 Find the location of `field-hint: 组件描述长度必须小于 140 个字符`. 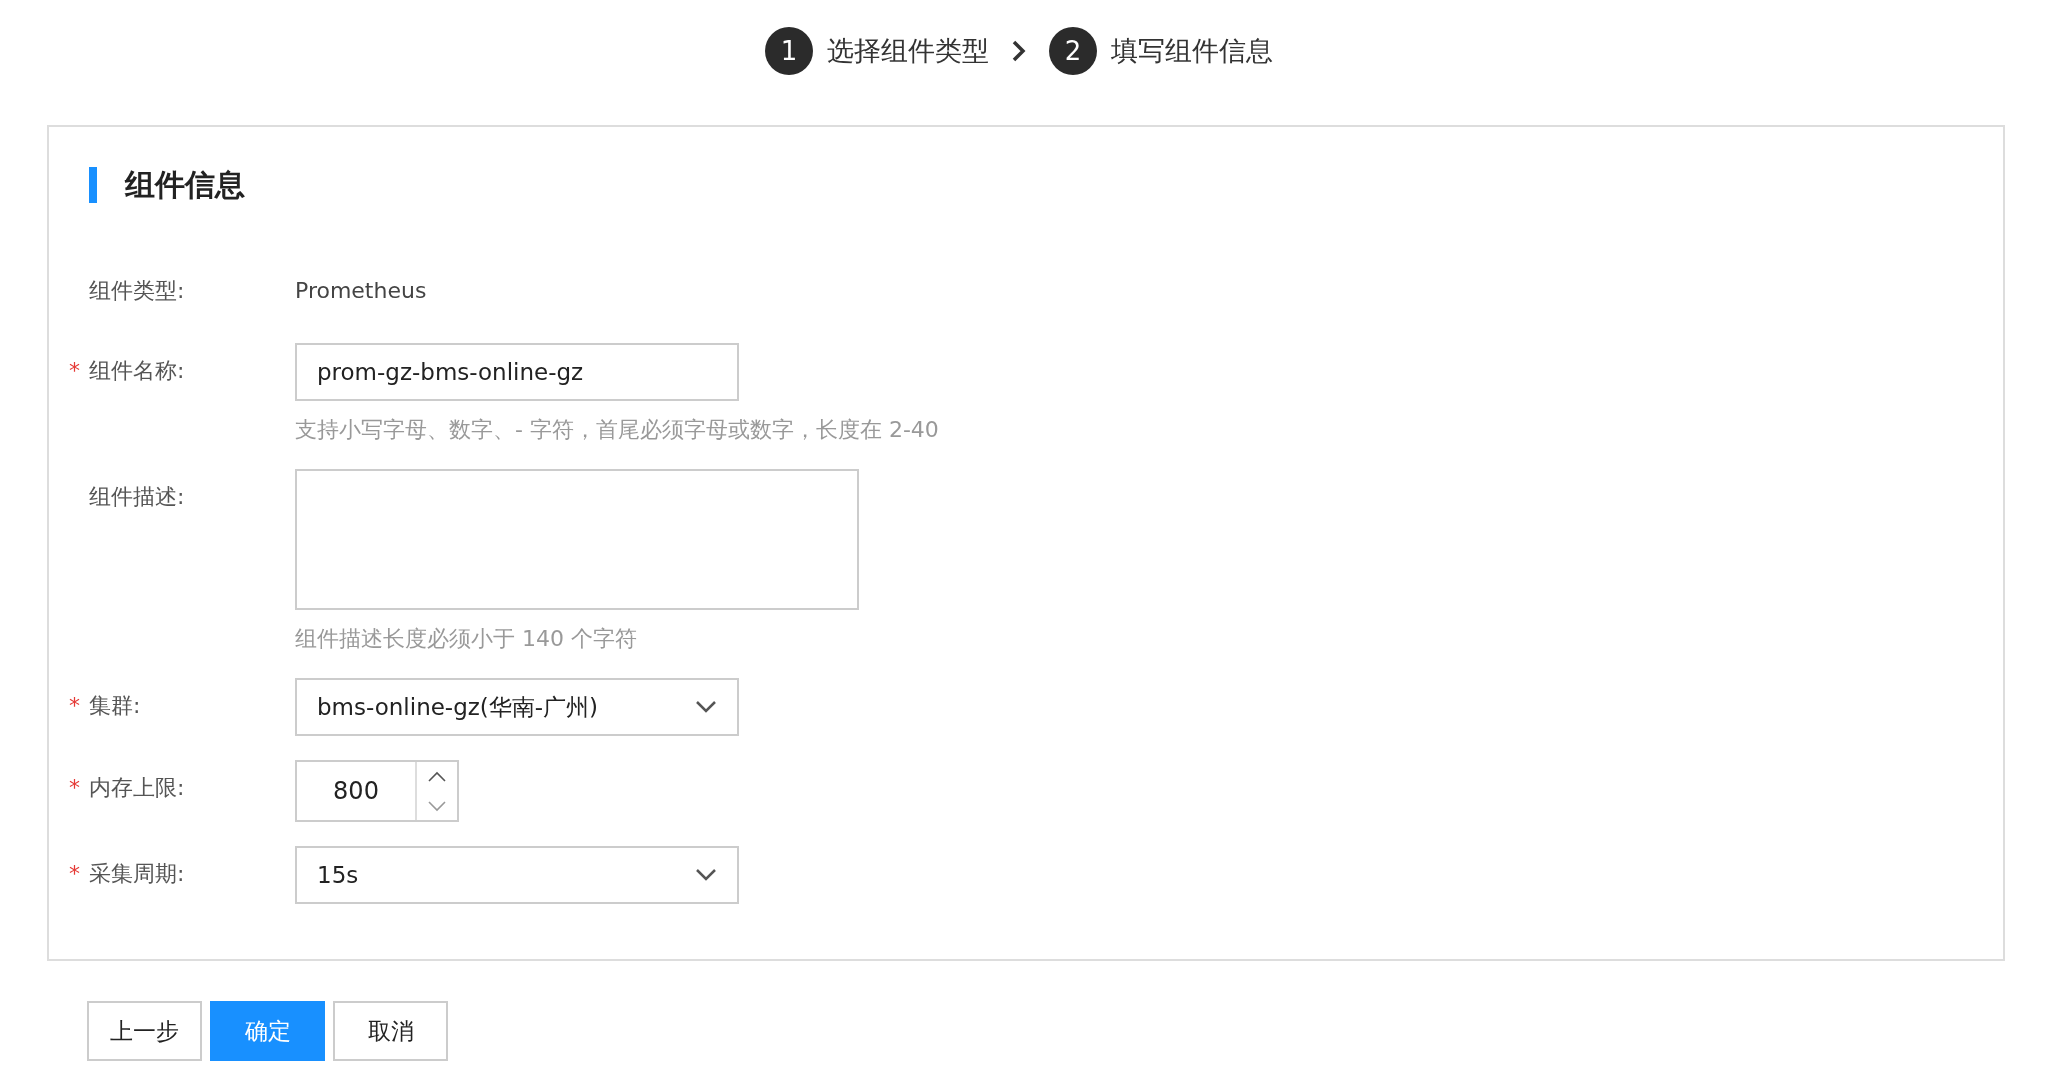

field-hint: 组件描述长度必须小于 140 个字符 is located at coordinates (466, 639).